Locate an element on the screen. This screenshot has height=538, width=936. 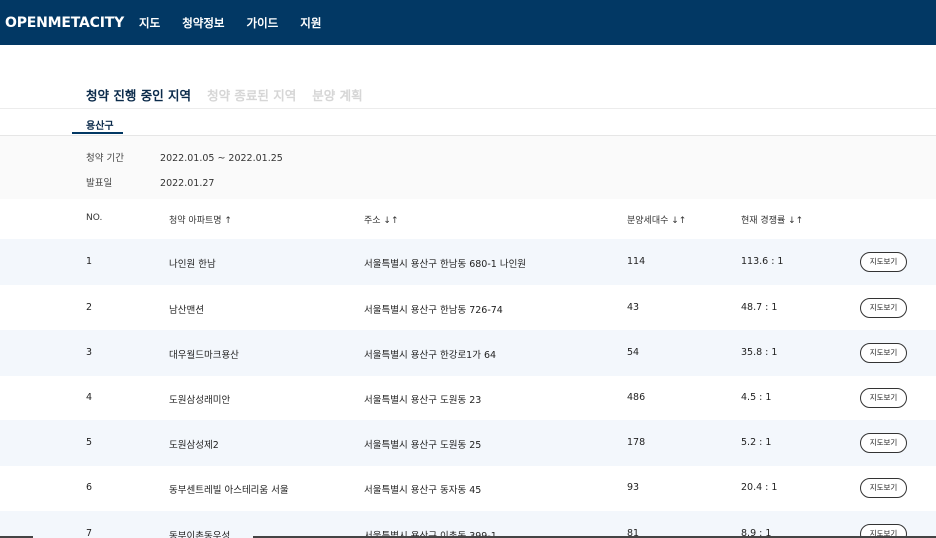
row-address: 서울특별시 용산구 한남동 726-74 is located at coordinates (433, 310).